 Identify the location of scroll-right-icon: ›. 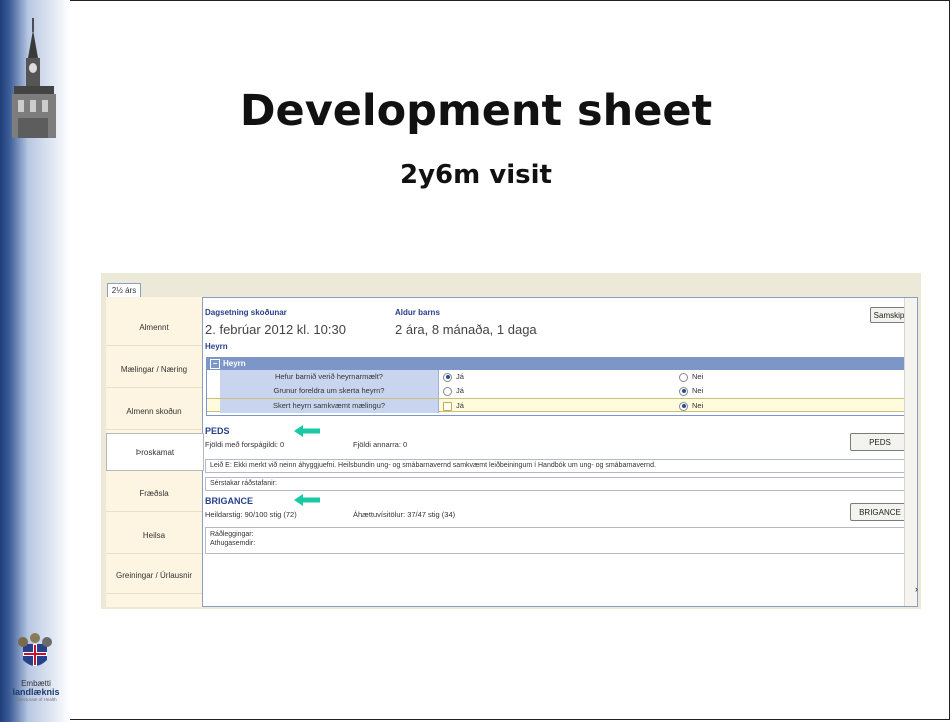
(916, 589).